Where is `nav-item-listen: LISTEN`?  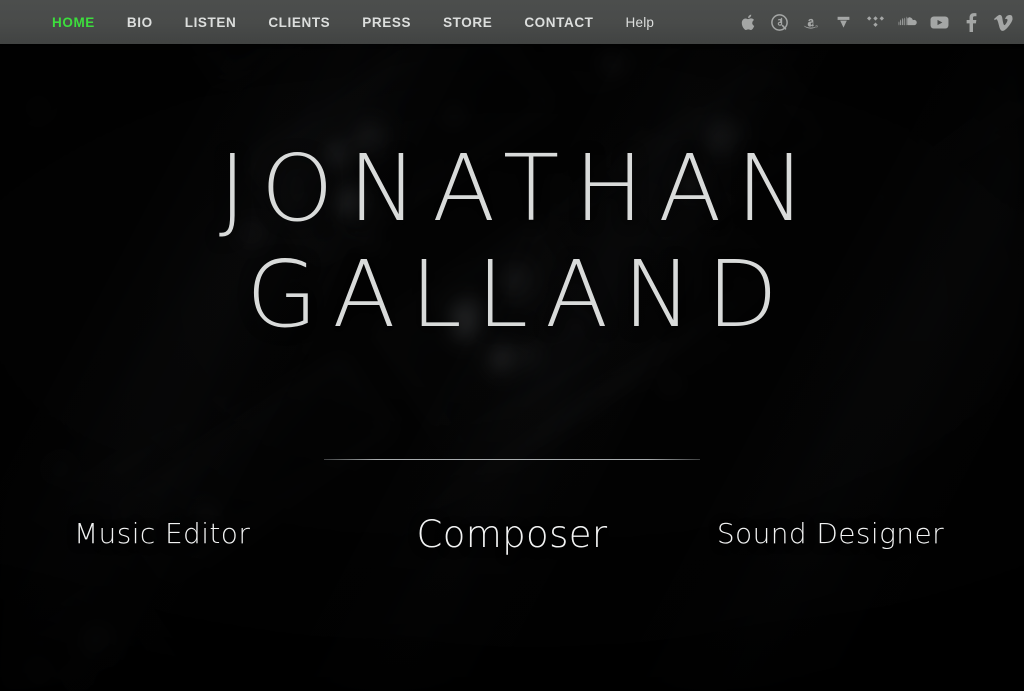 nav-item-listen: LISTEN is located at coordinates (211, 22).